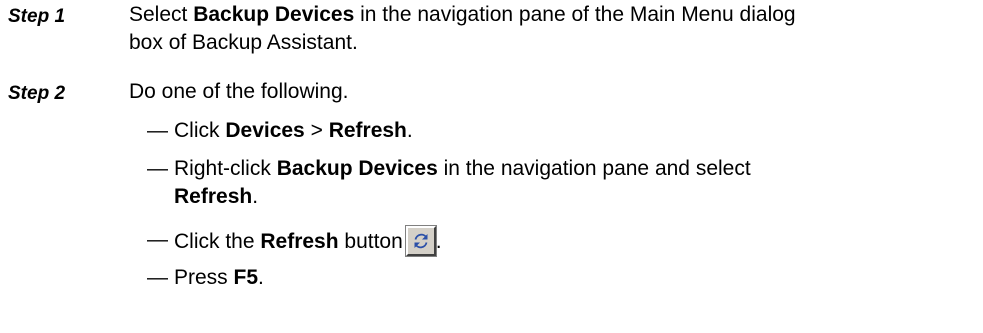 This screenshot has height=333, width=983. I want to click on step-1-label: Step 1, so click(37, 16).